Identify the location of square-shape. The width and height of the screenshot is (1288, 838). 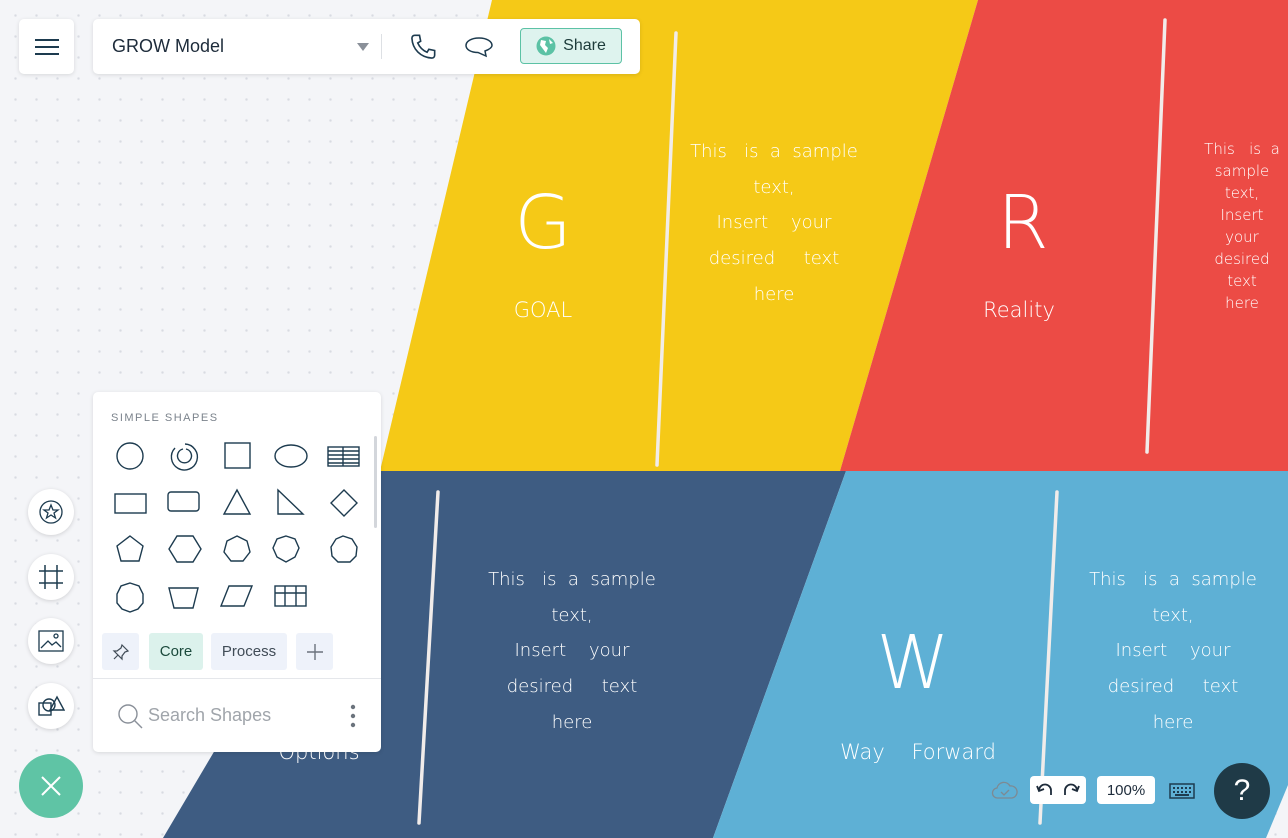
(237, 455).